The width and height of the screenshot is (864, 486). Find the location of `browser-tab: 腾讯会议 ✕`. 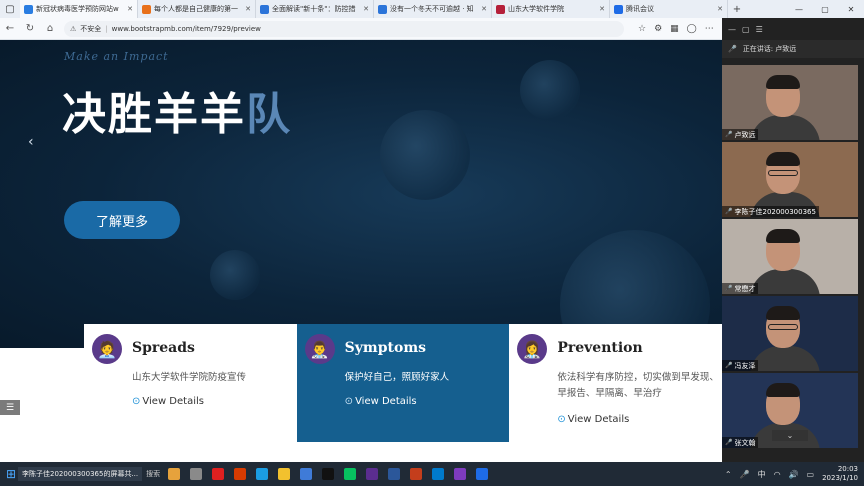

browser-tab: 腾讯会议 ✕ is located at coordinates (669, 9).